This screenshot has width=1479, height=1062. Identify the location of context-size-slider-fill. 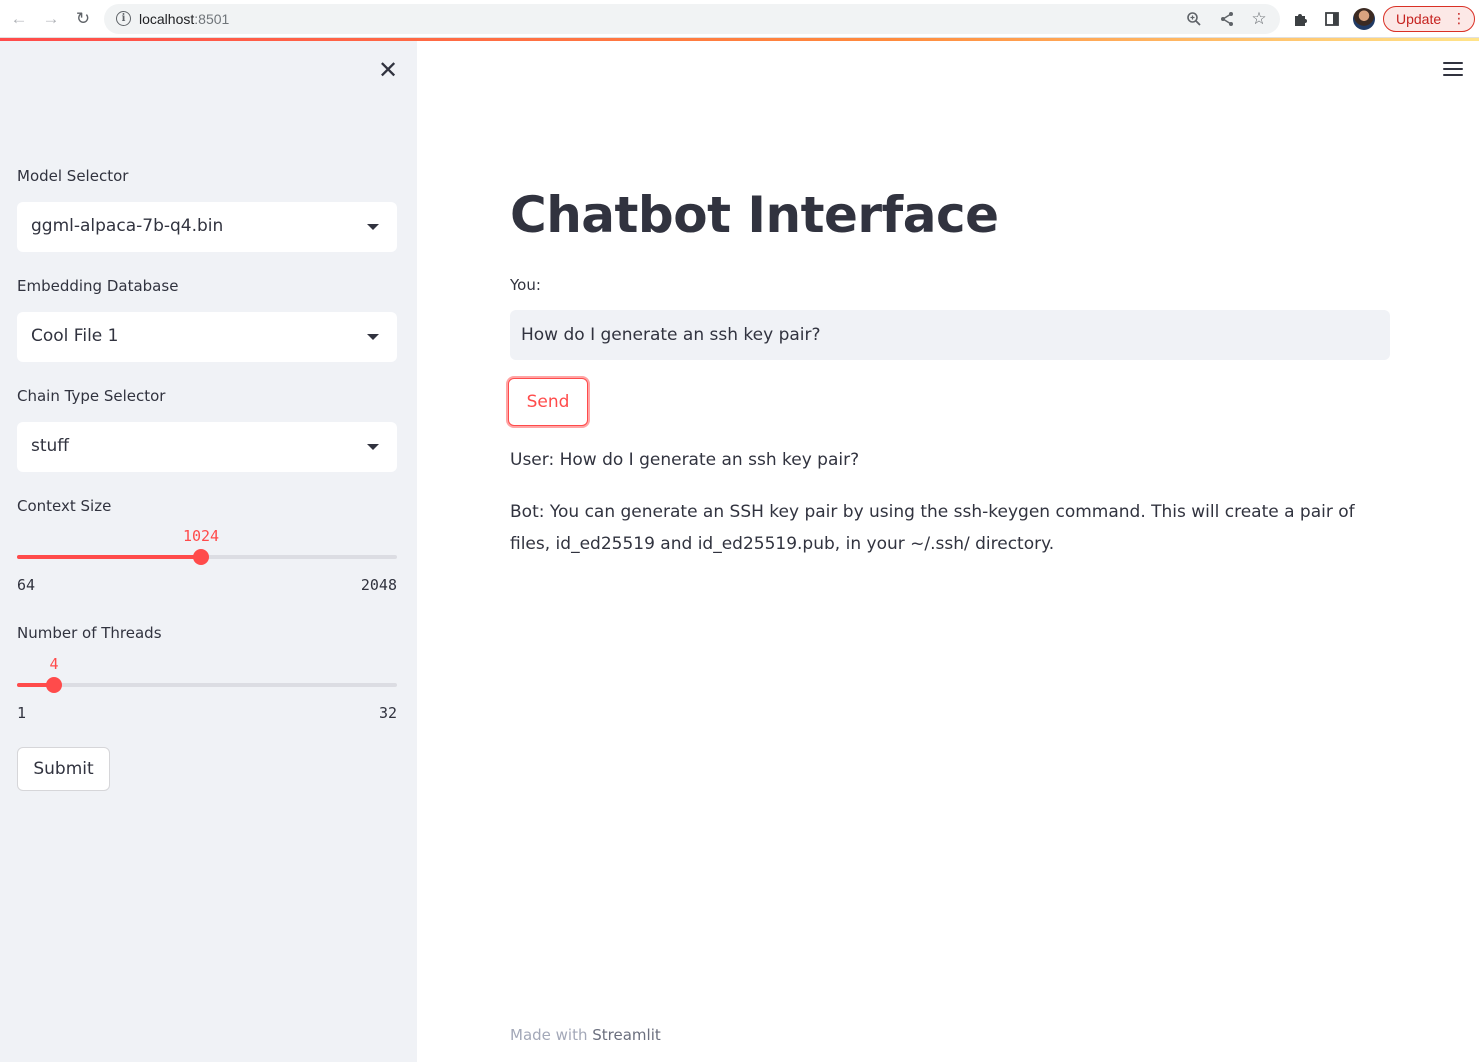
(109, 557).